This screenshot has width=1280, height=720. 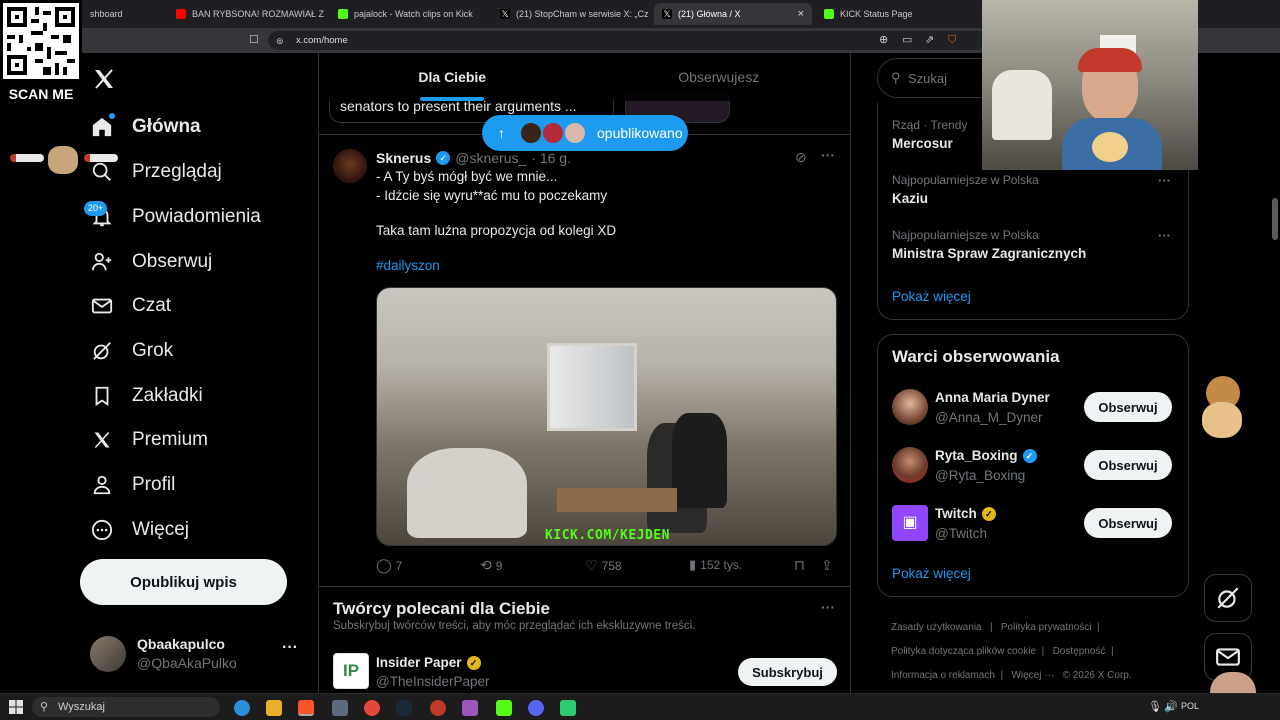 I want to click on microphone-icon: 🎙, so click(x=1155, y=706).